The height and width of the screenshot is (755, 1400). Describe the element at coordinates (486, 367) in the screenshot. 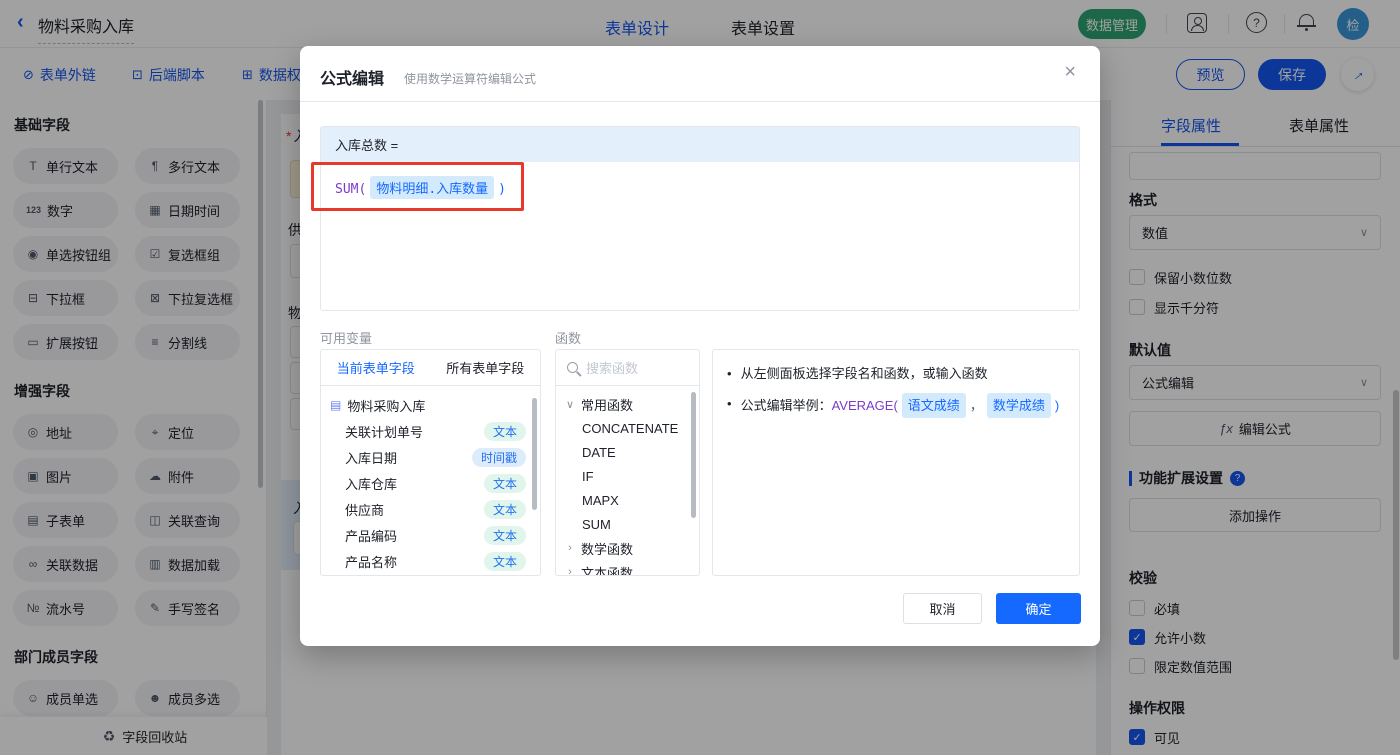

I see `tab-all-form-fields: 所有表单字段` at that location.